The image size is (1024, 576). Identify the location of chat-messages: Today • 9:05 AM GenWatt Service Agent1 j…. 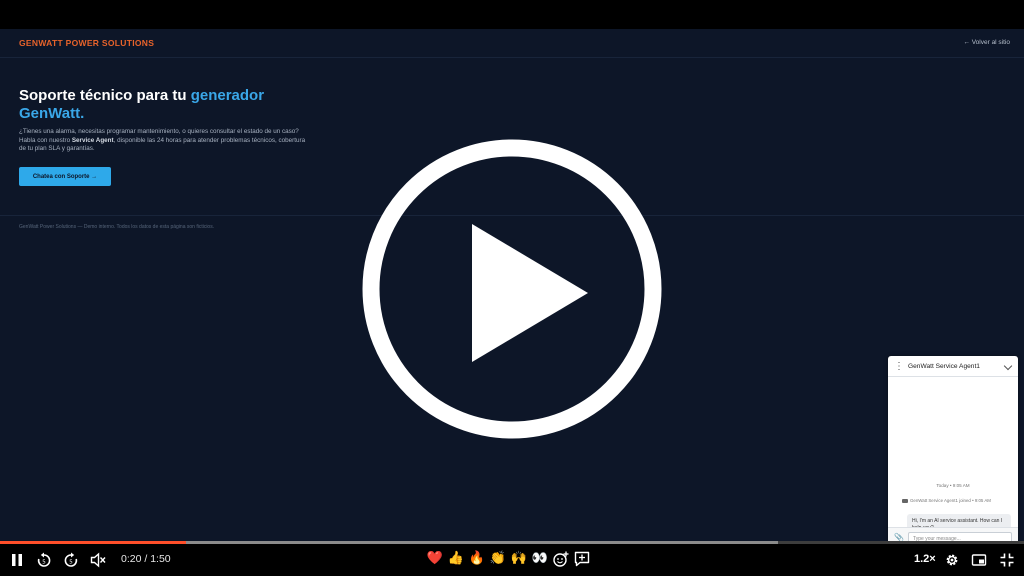
(953, 461).